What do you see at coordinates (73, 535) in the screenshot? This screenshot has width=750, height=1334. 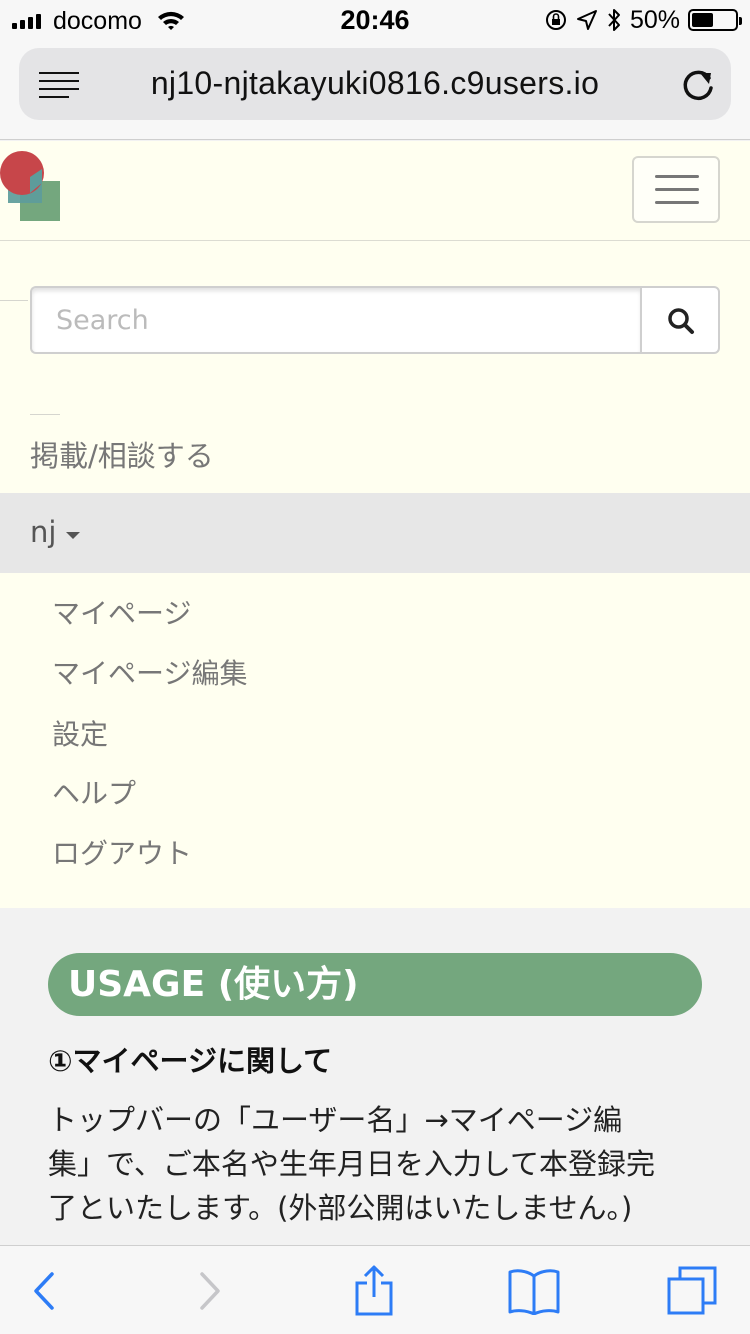 I see `caret-down-icon` at bounding box center [73, 535].